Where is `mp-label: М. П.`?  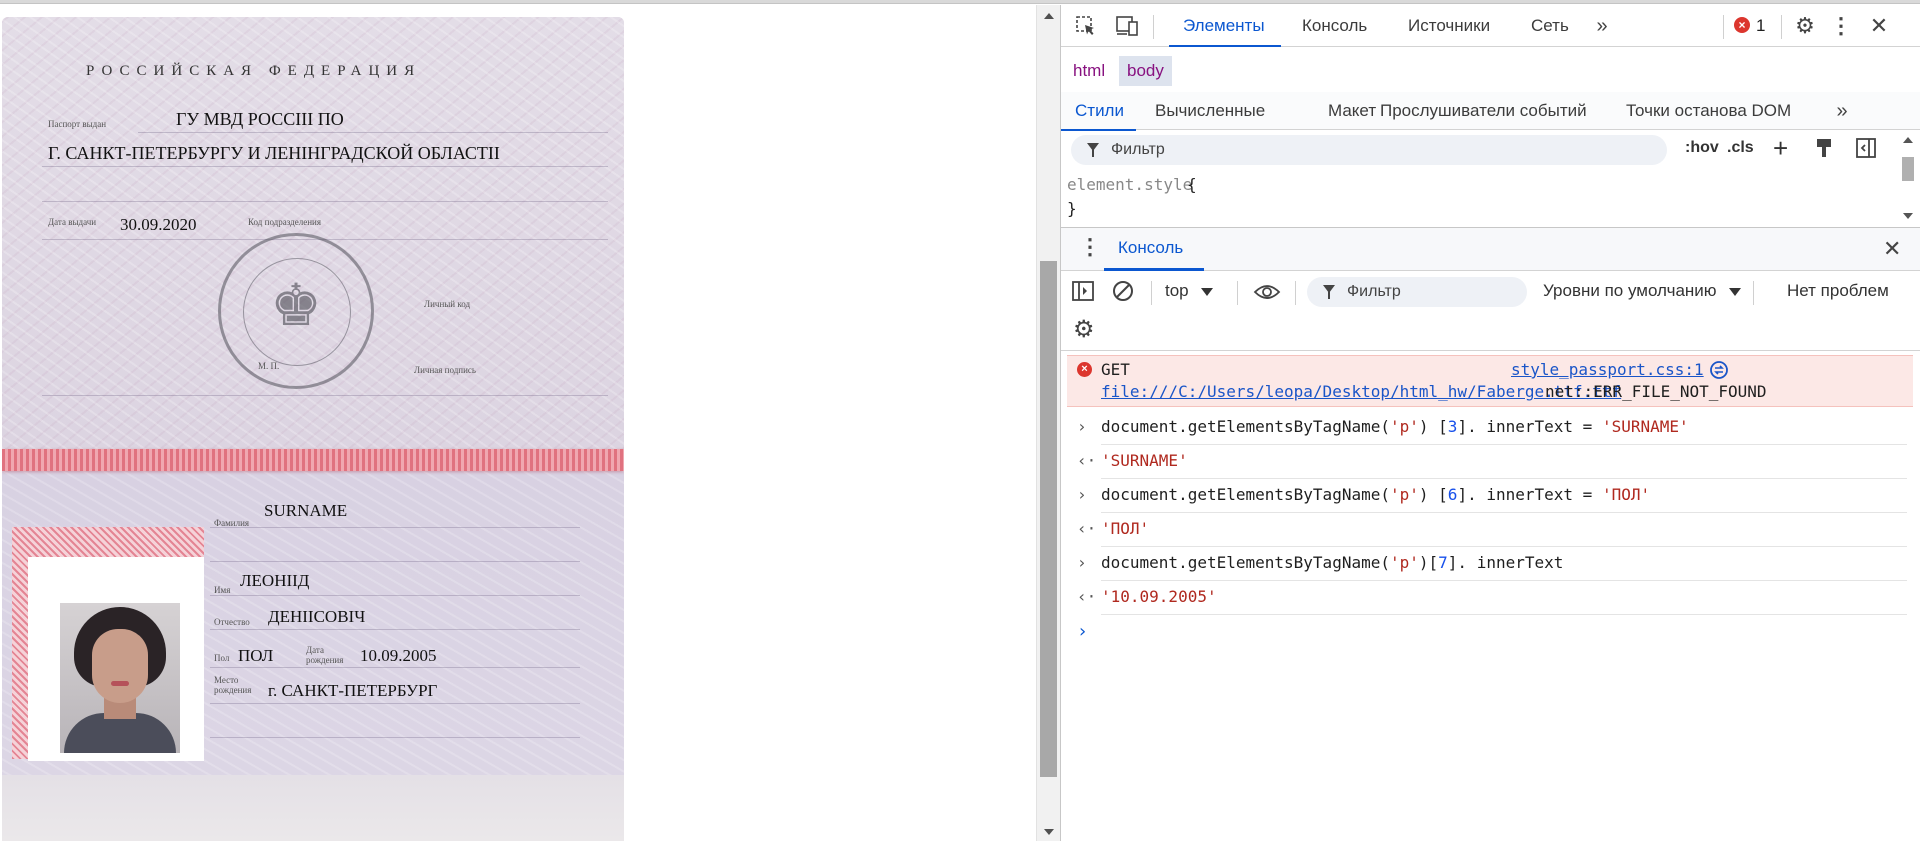
mp-label: М. П. is located at coordinates (269, 366).